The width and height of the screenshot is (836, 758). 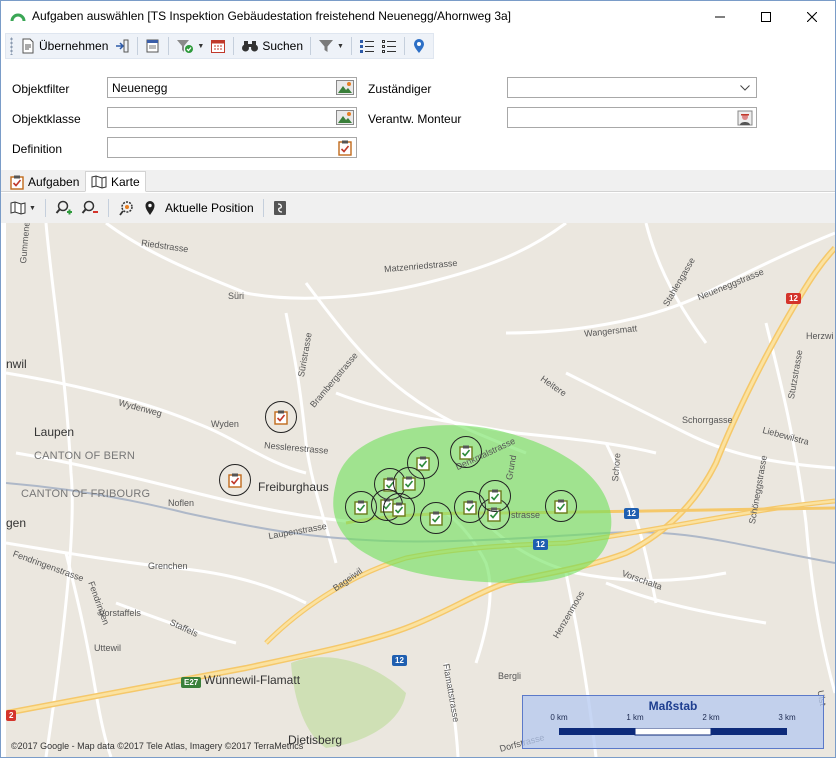 What do you see at coordinates (64, 208) in the screenshot?
I see `zoom-in-button` at bounding box center [64, 208].